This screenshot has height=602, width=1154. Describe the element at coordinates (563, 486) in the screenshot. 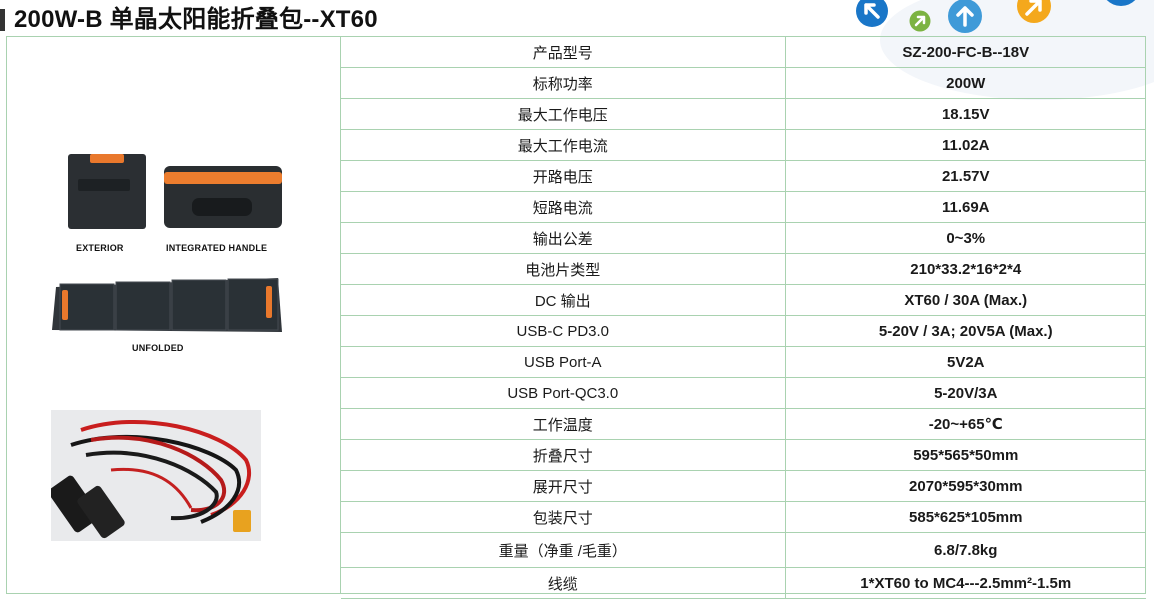

I see `spec-label: 展开尺寸` at that location.